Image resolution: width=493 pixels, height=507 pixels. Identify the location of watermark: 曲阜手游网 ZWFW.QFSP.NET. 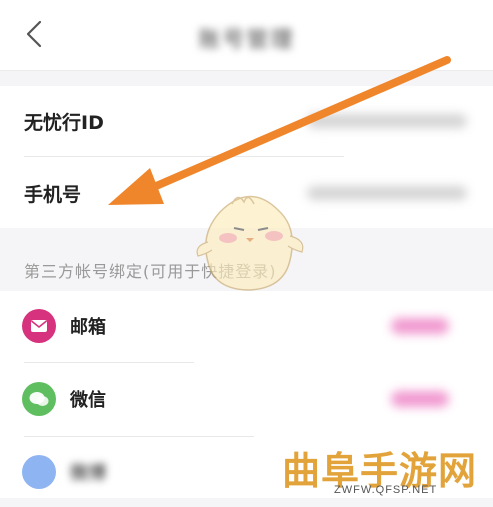
(382, 469).